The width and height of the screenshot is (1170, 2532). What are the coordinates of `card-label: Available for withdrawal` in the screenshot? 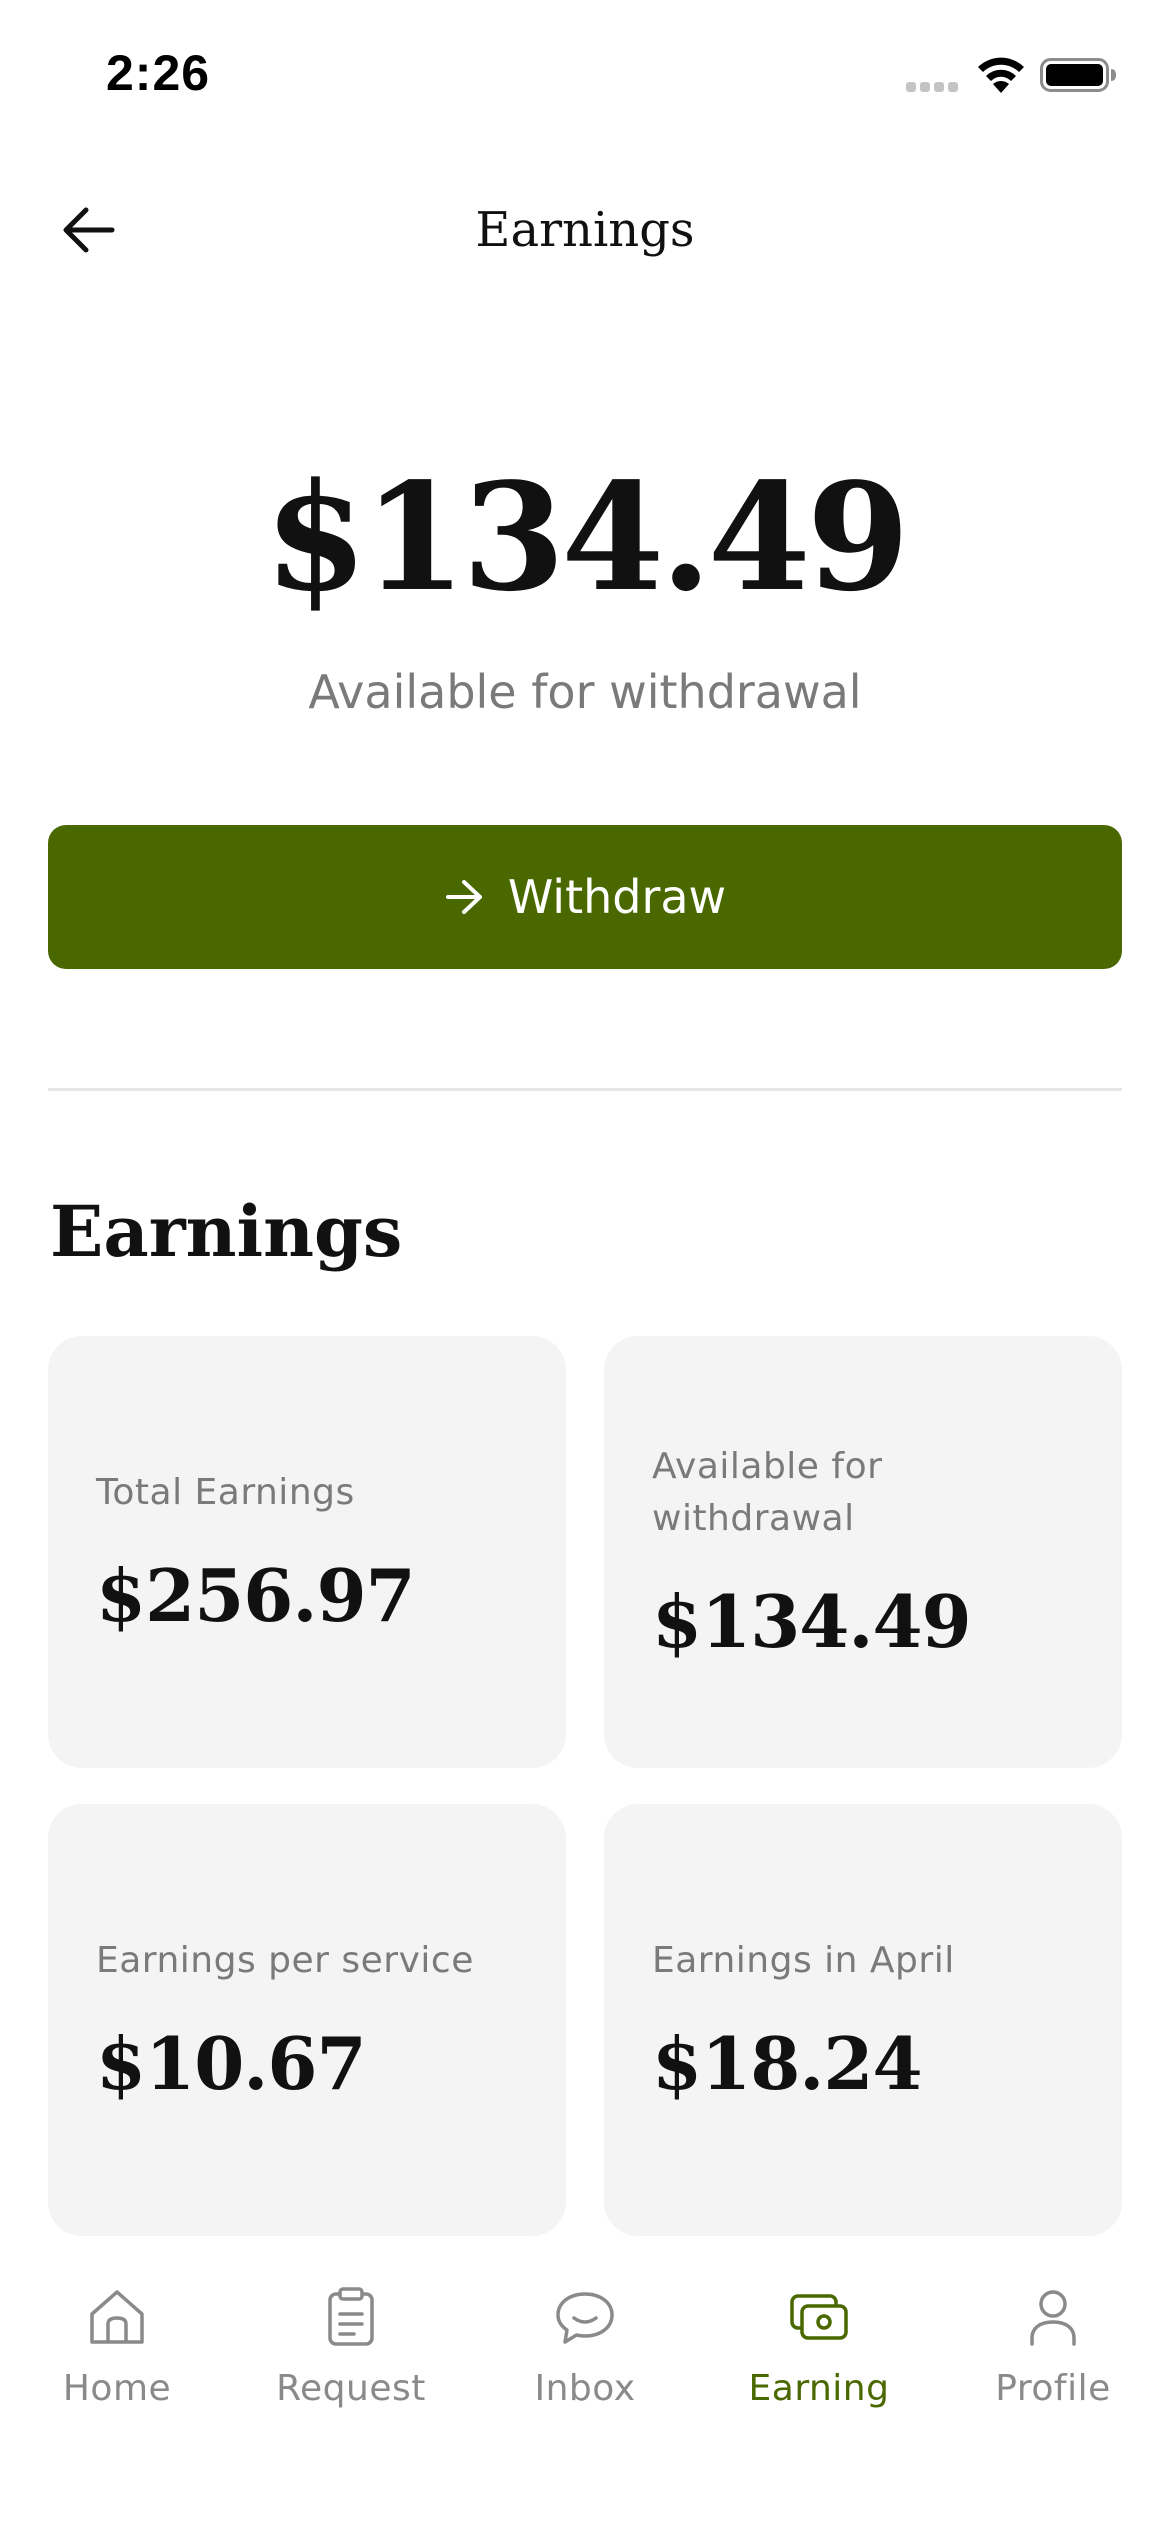 It's located at (767, 1492).